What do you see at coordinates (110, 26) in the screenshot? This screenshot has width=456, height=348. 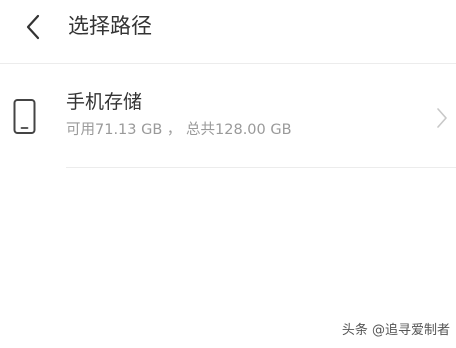 I see `page-title: 选择路径` at bounding box center [110, 26].